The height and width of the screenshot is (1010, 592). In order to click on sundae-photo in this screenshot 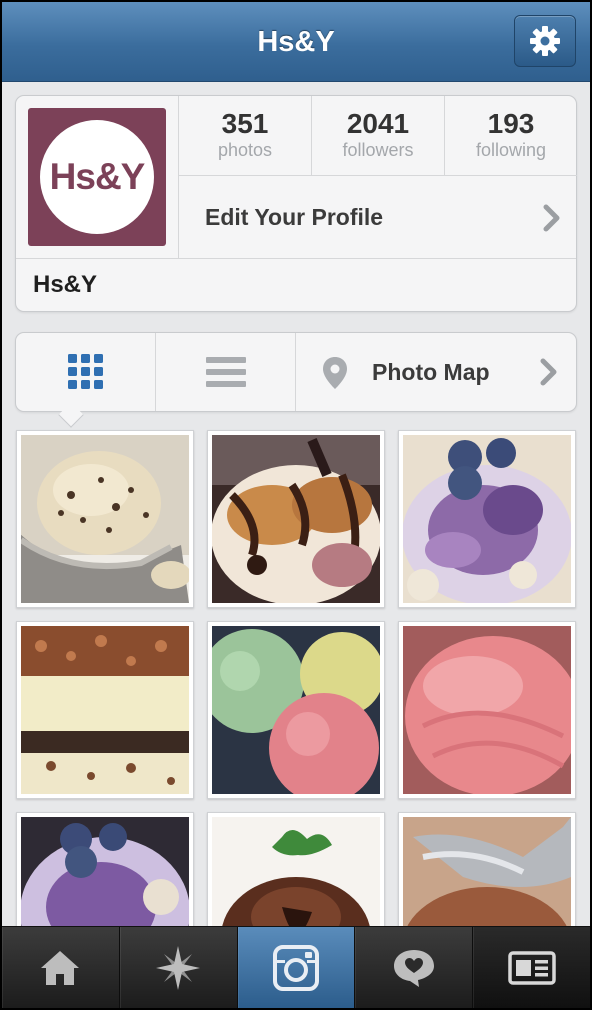, I will do `click(296, 520)`.